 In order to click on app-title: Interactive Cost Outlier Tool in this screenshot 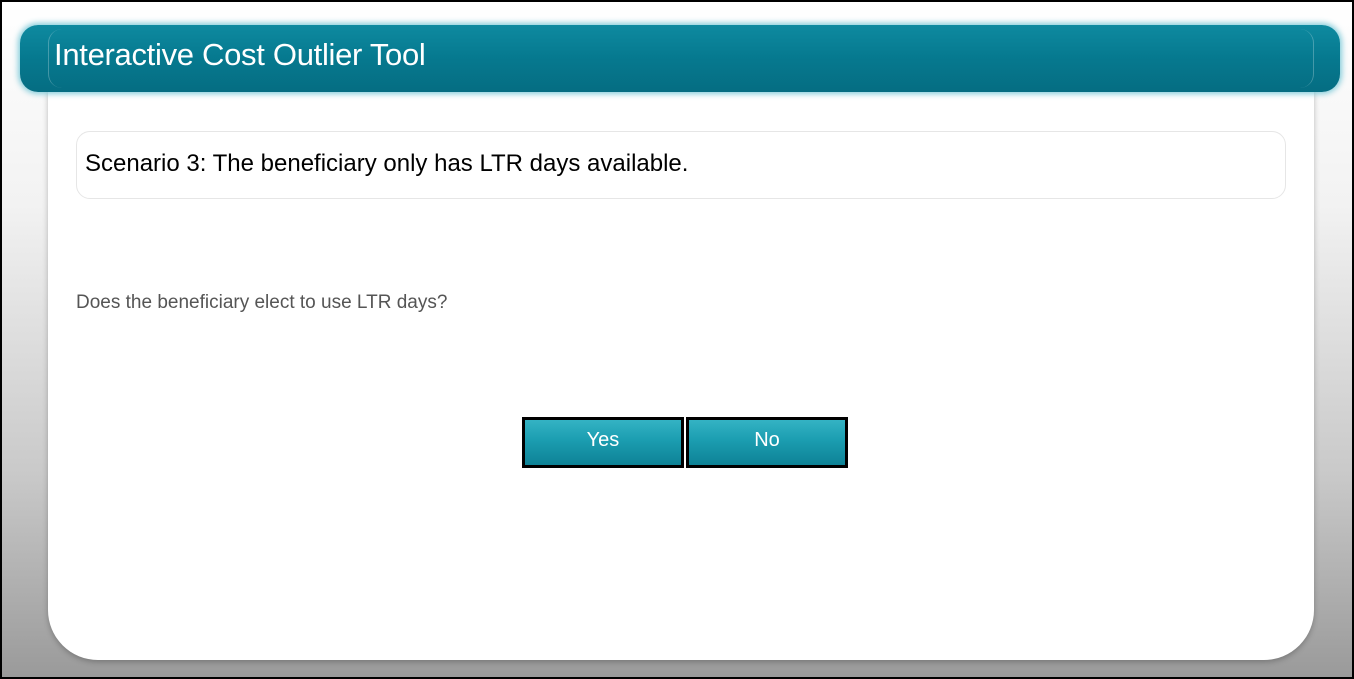, I will do `click(240, 54)`.